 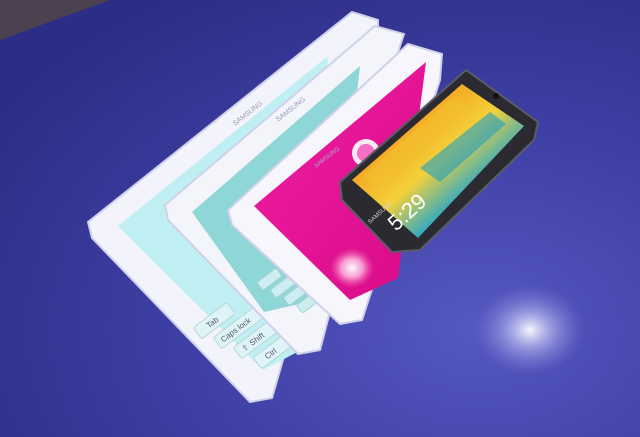 I want to click on light-glare, so click(x=530, y=330).